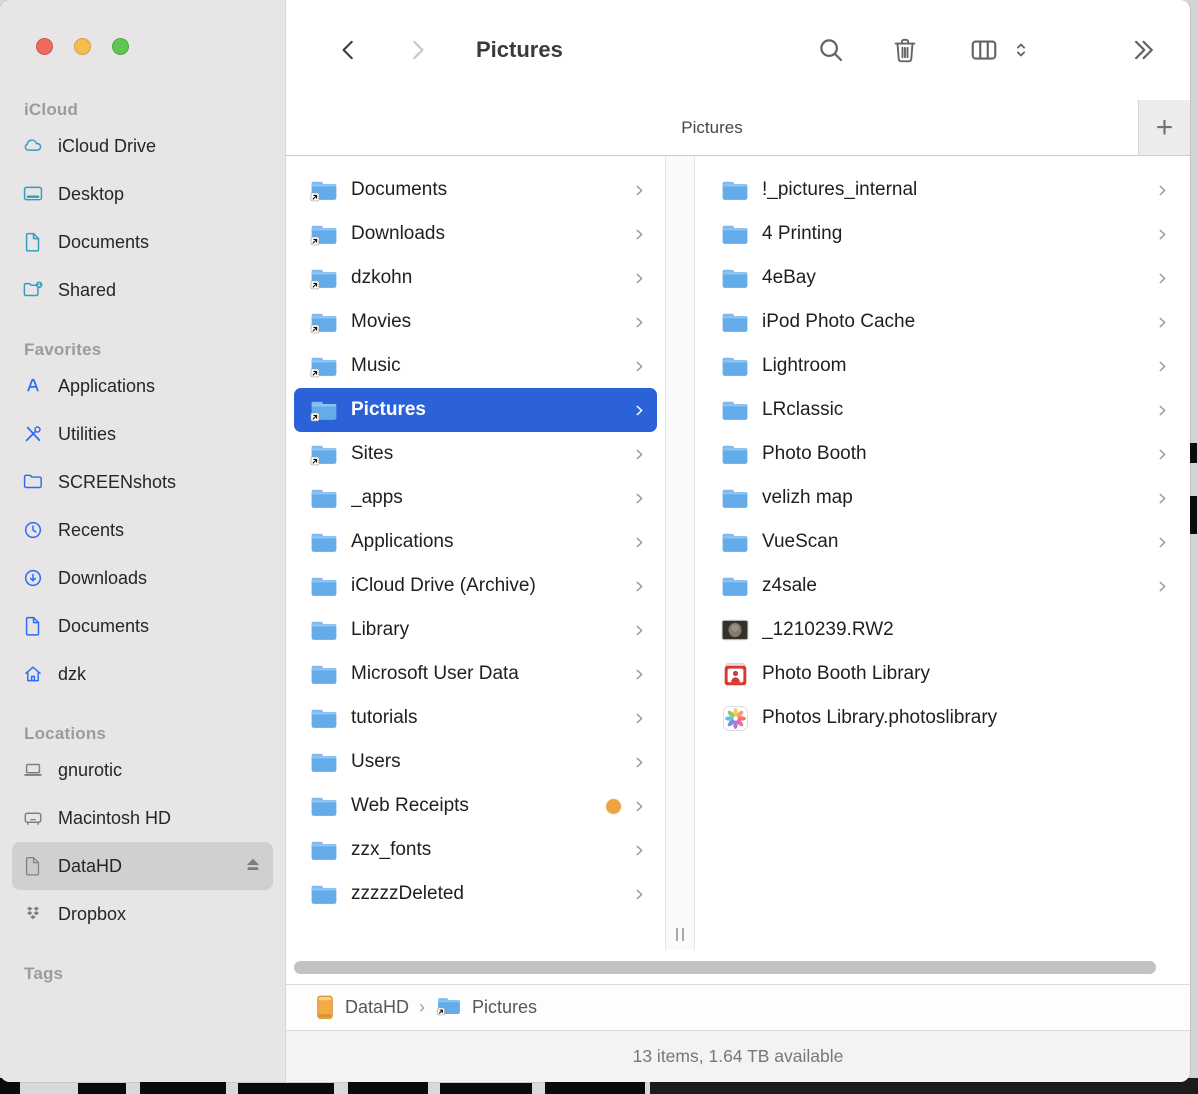  I want to click on view-mode-button, so click(984, 50).